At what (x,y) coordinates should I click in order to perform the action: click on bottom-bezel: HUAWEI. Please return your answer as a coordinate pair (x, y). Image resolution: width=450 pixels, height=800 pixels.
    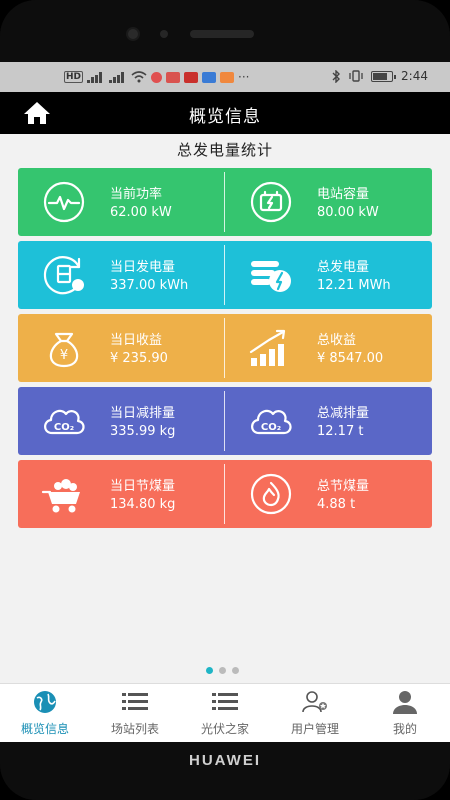
    Looking at the image, I should click on (225, 771).